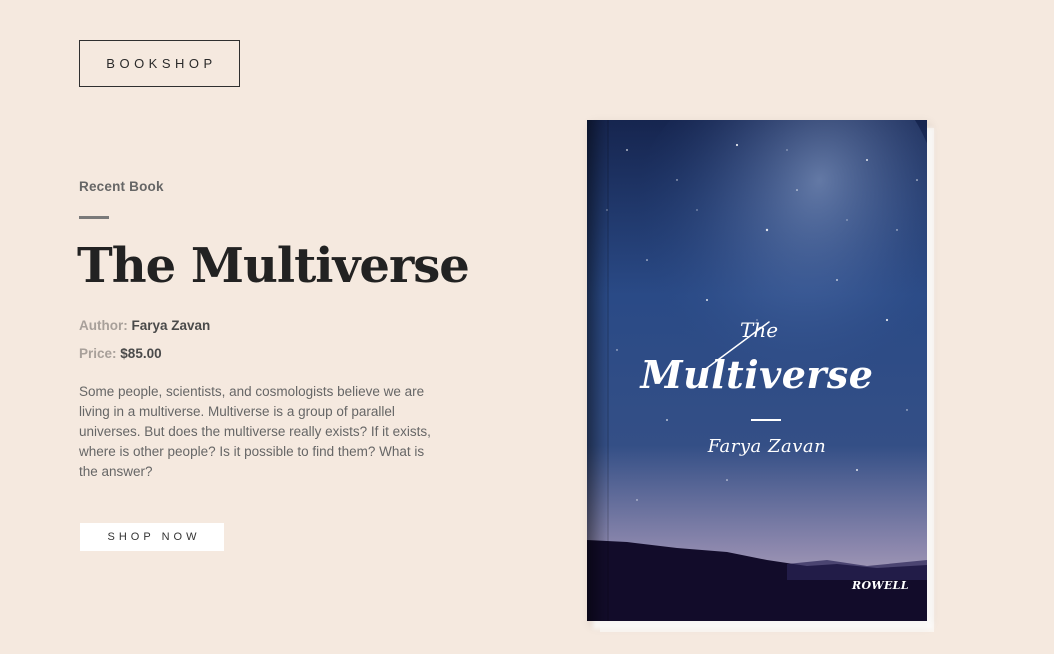 The width and height of the screenshot is (1054, 654). Describe the element at coordinates (171, 325) in the screenshot. I see `author-value: Farya Zavan` at that location.